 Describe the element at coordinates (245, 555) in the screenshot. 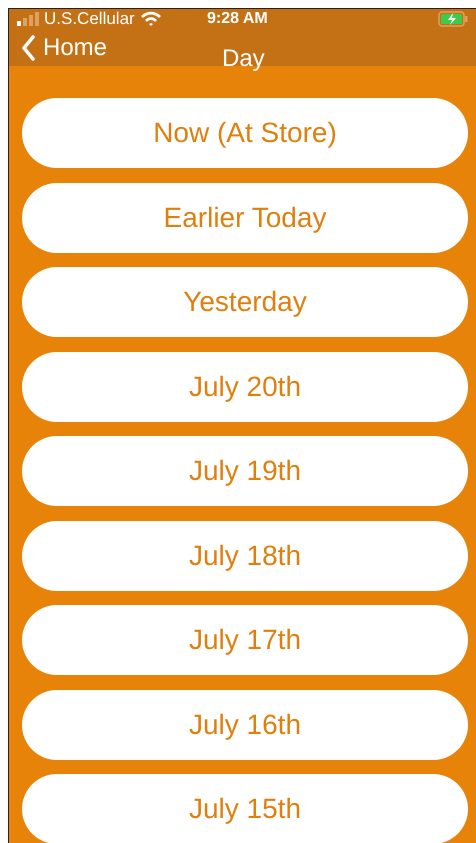

I see `day-button: July 18th` at that location.